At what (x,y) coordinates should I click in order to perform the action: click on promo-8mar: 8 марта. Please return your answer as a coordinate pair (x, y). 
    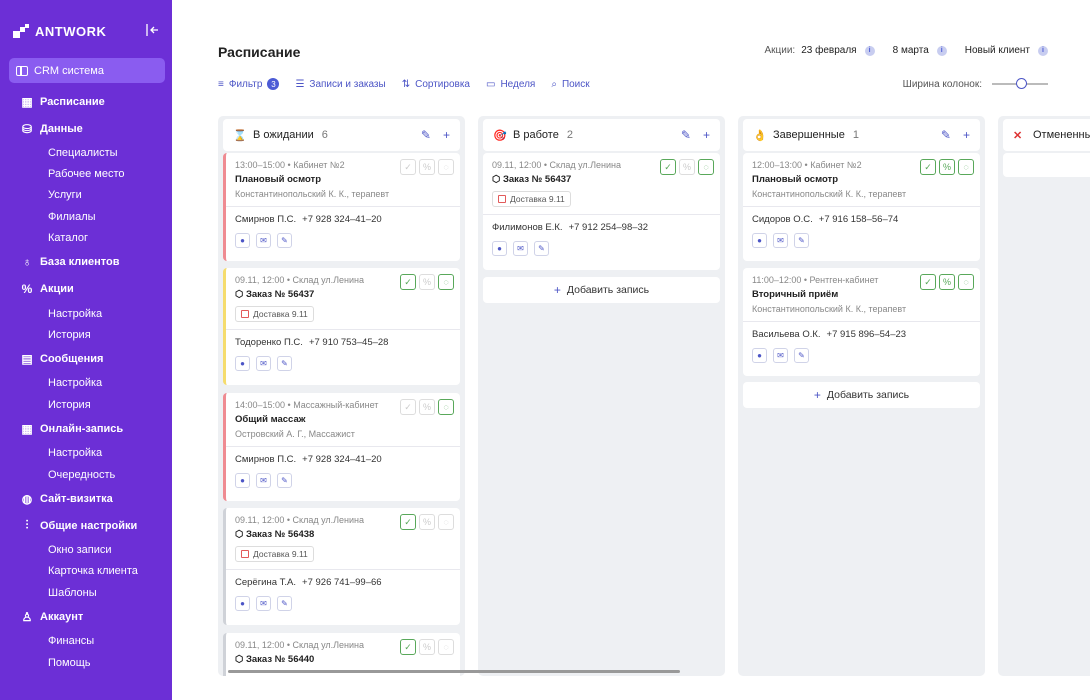
    Looking at the image, I should click on (911, 50).